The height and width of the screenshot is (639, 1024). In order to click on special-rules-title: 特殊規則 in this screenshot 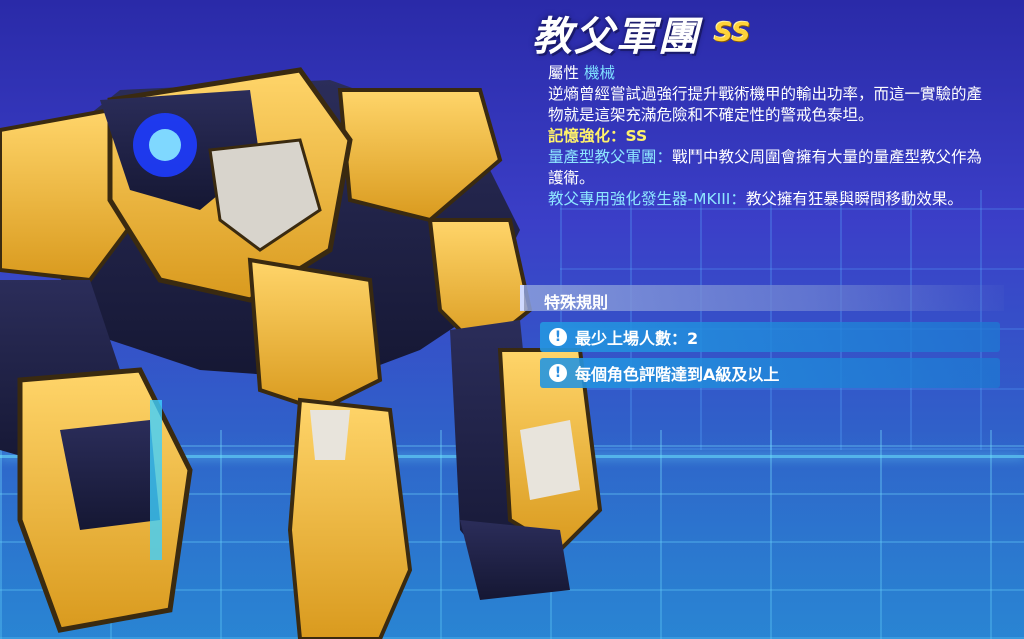, I will do `click(576, 302)`.